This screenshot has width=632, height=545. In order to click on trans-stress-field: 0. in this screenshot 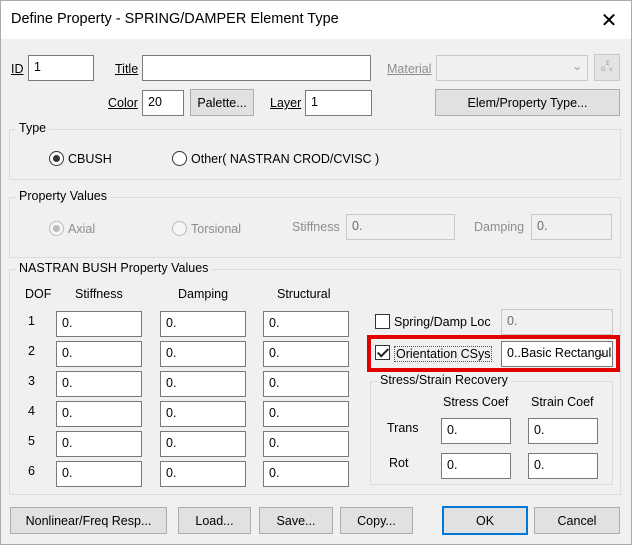, I will do `click(476, 431)`.